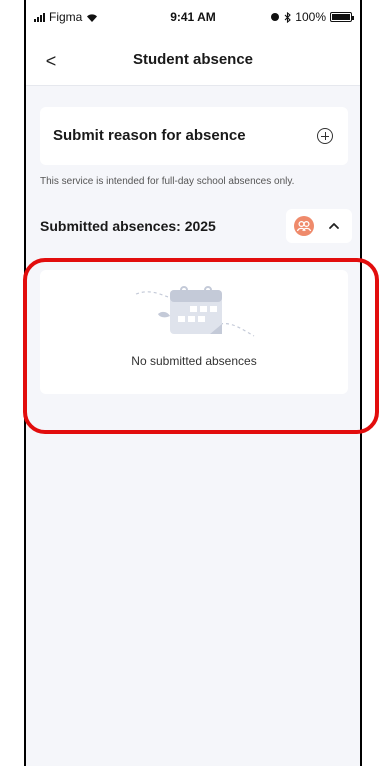  What do you see at coordinates (304, 226) in the screenshot?
I see `people-icon` at bounding box center [304, 226].